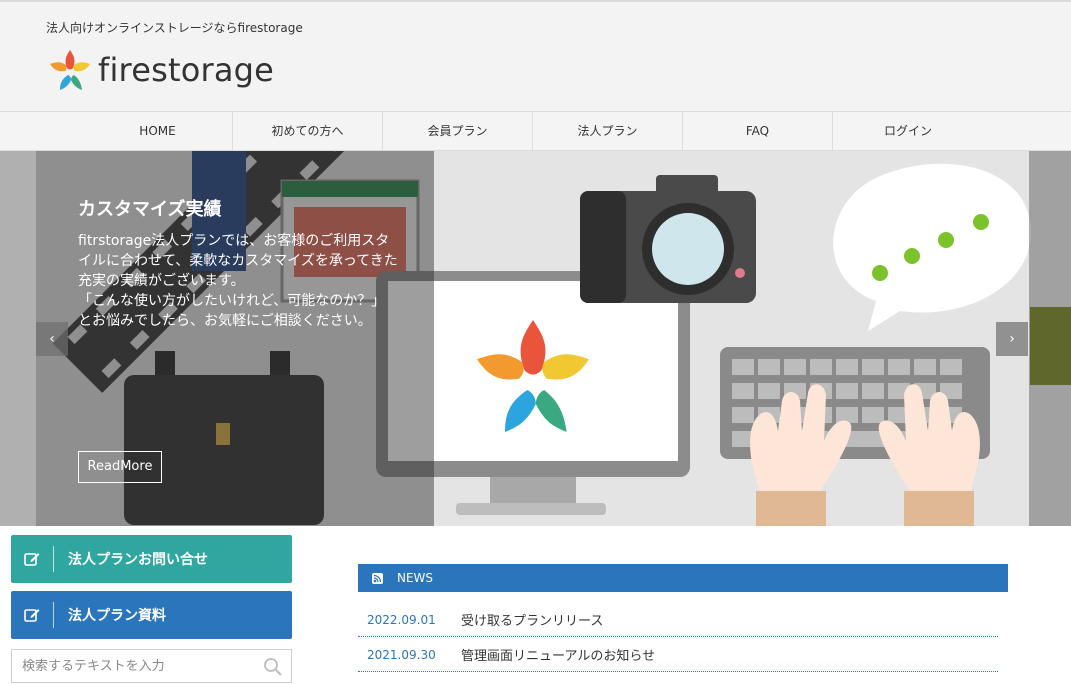  What do you see at coordinates (401, 619) in the screenshot?
I see `news-date: 2022.09.01` at bounding box center [401, 619].